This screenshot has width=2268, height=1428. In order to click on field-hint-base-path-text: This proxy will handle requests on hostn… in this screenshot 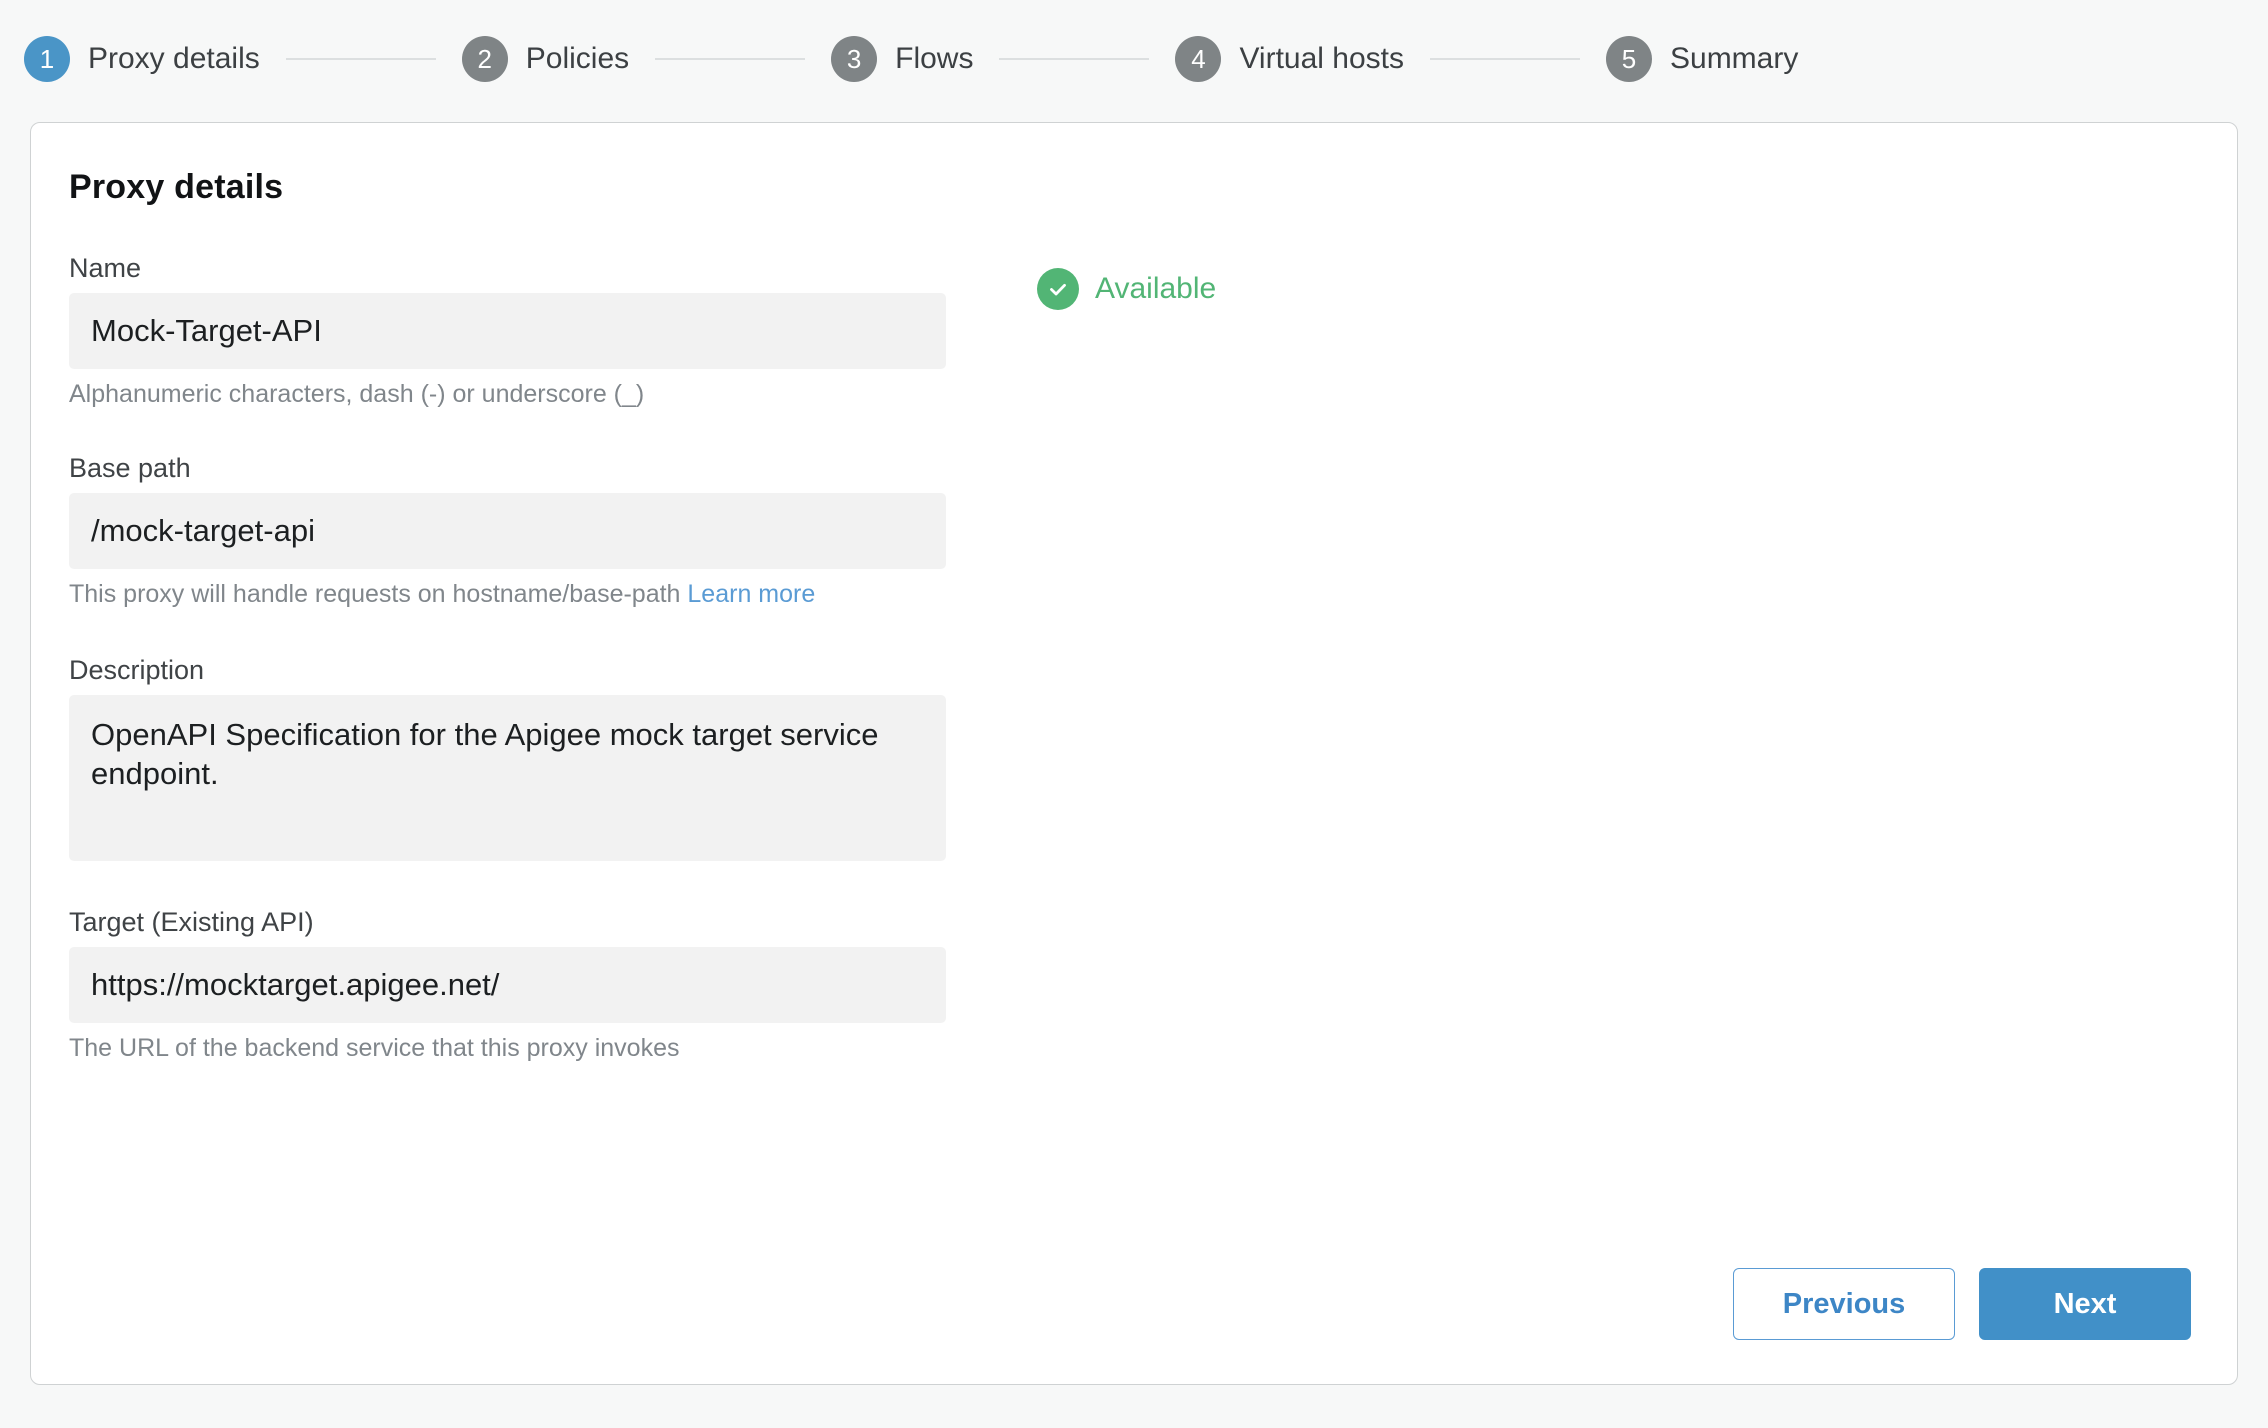, I will do `click(375, 594)`.